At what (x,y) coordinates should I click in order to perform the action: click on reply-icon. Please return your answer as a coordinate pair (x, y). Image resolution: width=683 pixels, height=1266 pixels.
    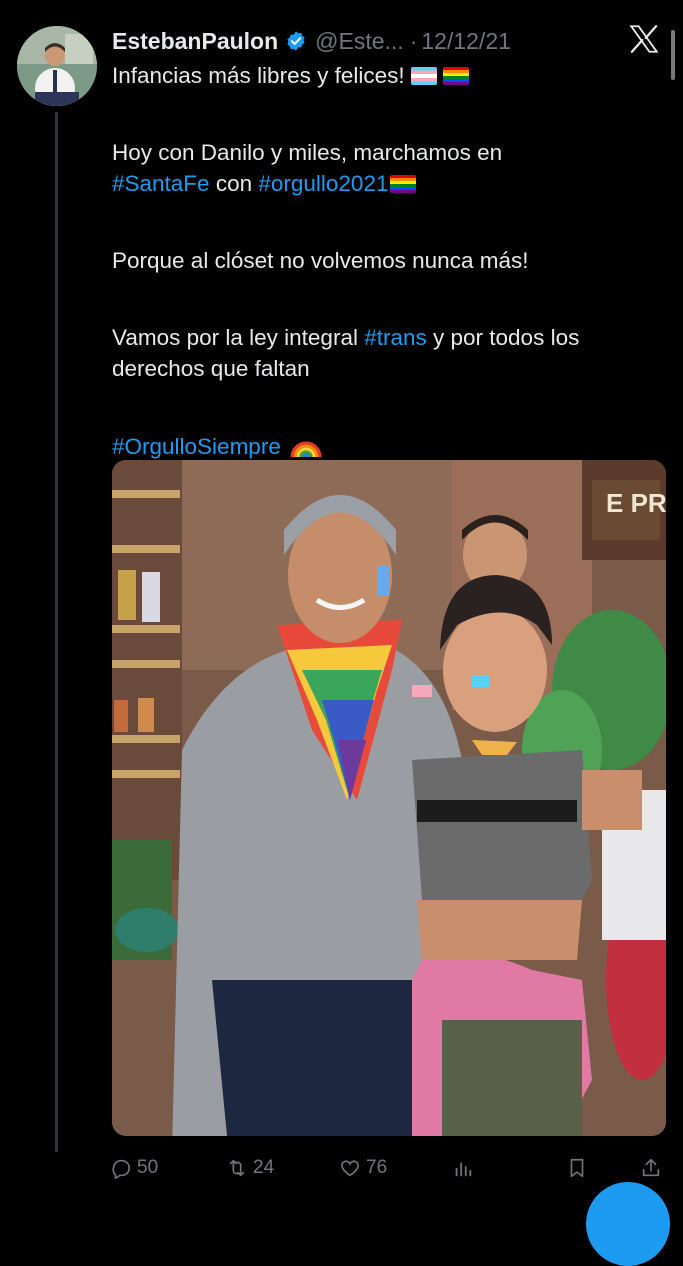
    Looking at the image, I should click on (121, 1169).